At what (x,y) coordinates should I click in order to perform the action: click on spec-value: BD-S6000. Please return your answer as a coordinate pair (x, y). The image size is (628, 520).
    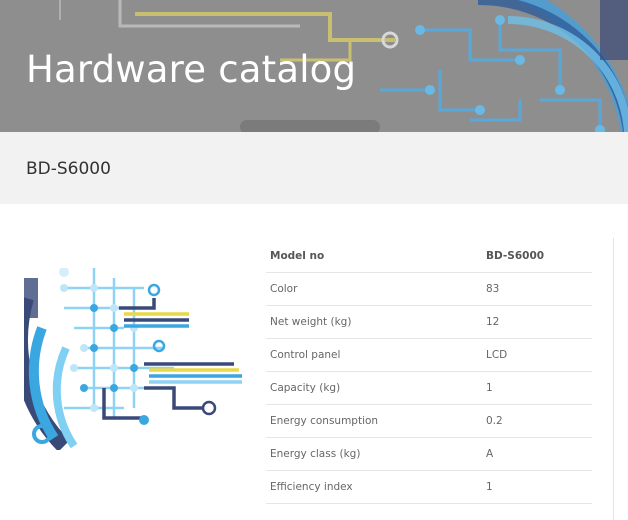
    Looking at the image, I should click on (537, 256).